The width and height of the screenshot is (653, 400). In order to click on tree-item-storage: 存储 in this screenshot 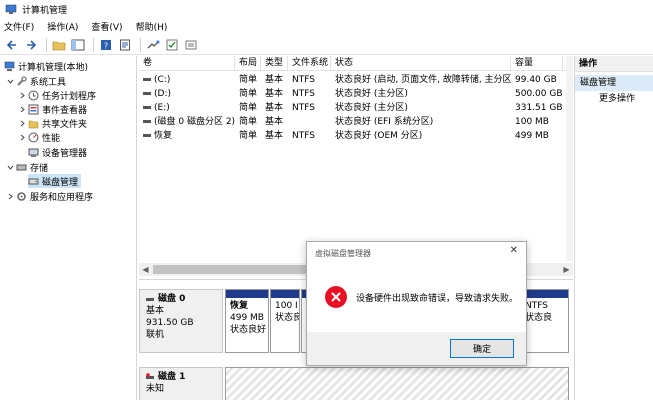, I will do `click(32, 167)`.